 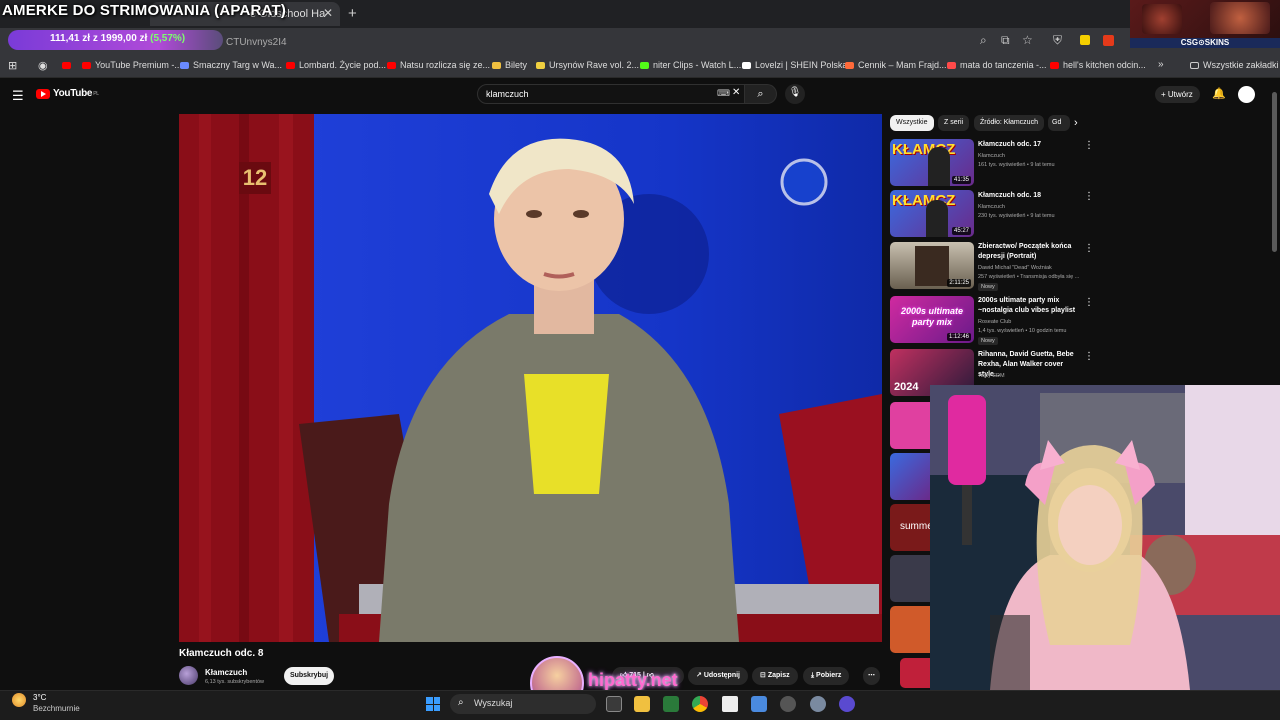 I want to click on weather-moon-icon, so click(x=19, y=700).